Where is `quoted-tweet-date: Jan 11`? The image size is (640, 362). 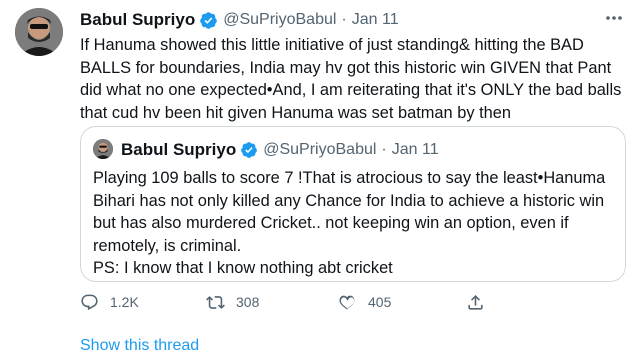 quoted-tweet-date: Jan 11 is located at coordinates (415, 149).